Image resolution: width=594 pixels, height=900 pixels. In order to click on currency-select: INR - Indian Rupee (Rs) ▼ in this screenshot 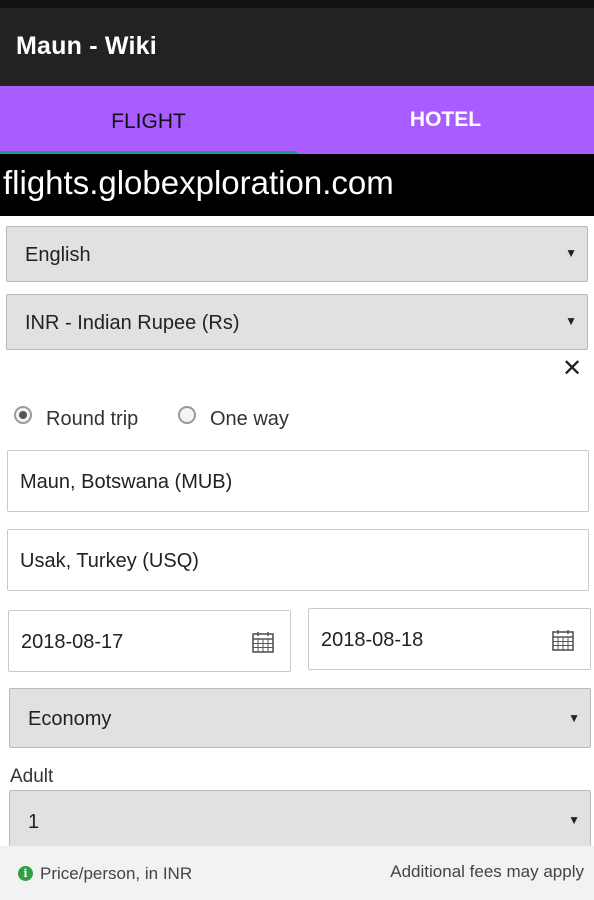, I will do `click(297, 322)`.